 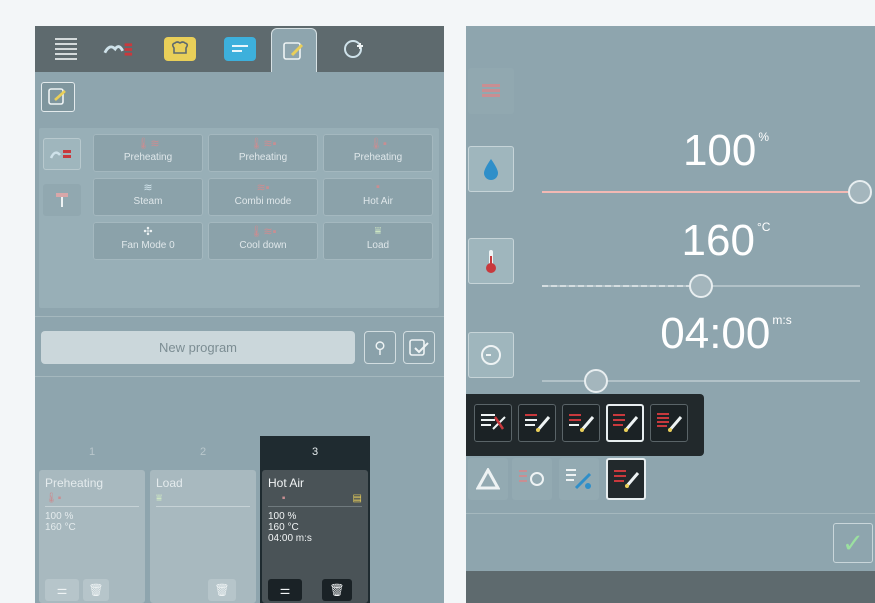 What do you see at coordinates (58, 97) in the screenshot?
I see `edit-mode-button` at bounding box center [58, 97].